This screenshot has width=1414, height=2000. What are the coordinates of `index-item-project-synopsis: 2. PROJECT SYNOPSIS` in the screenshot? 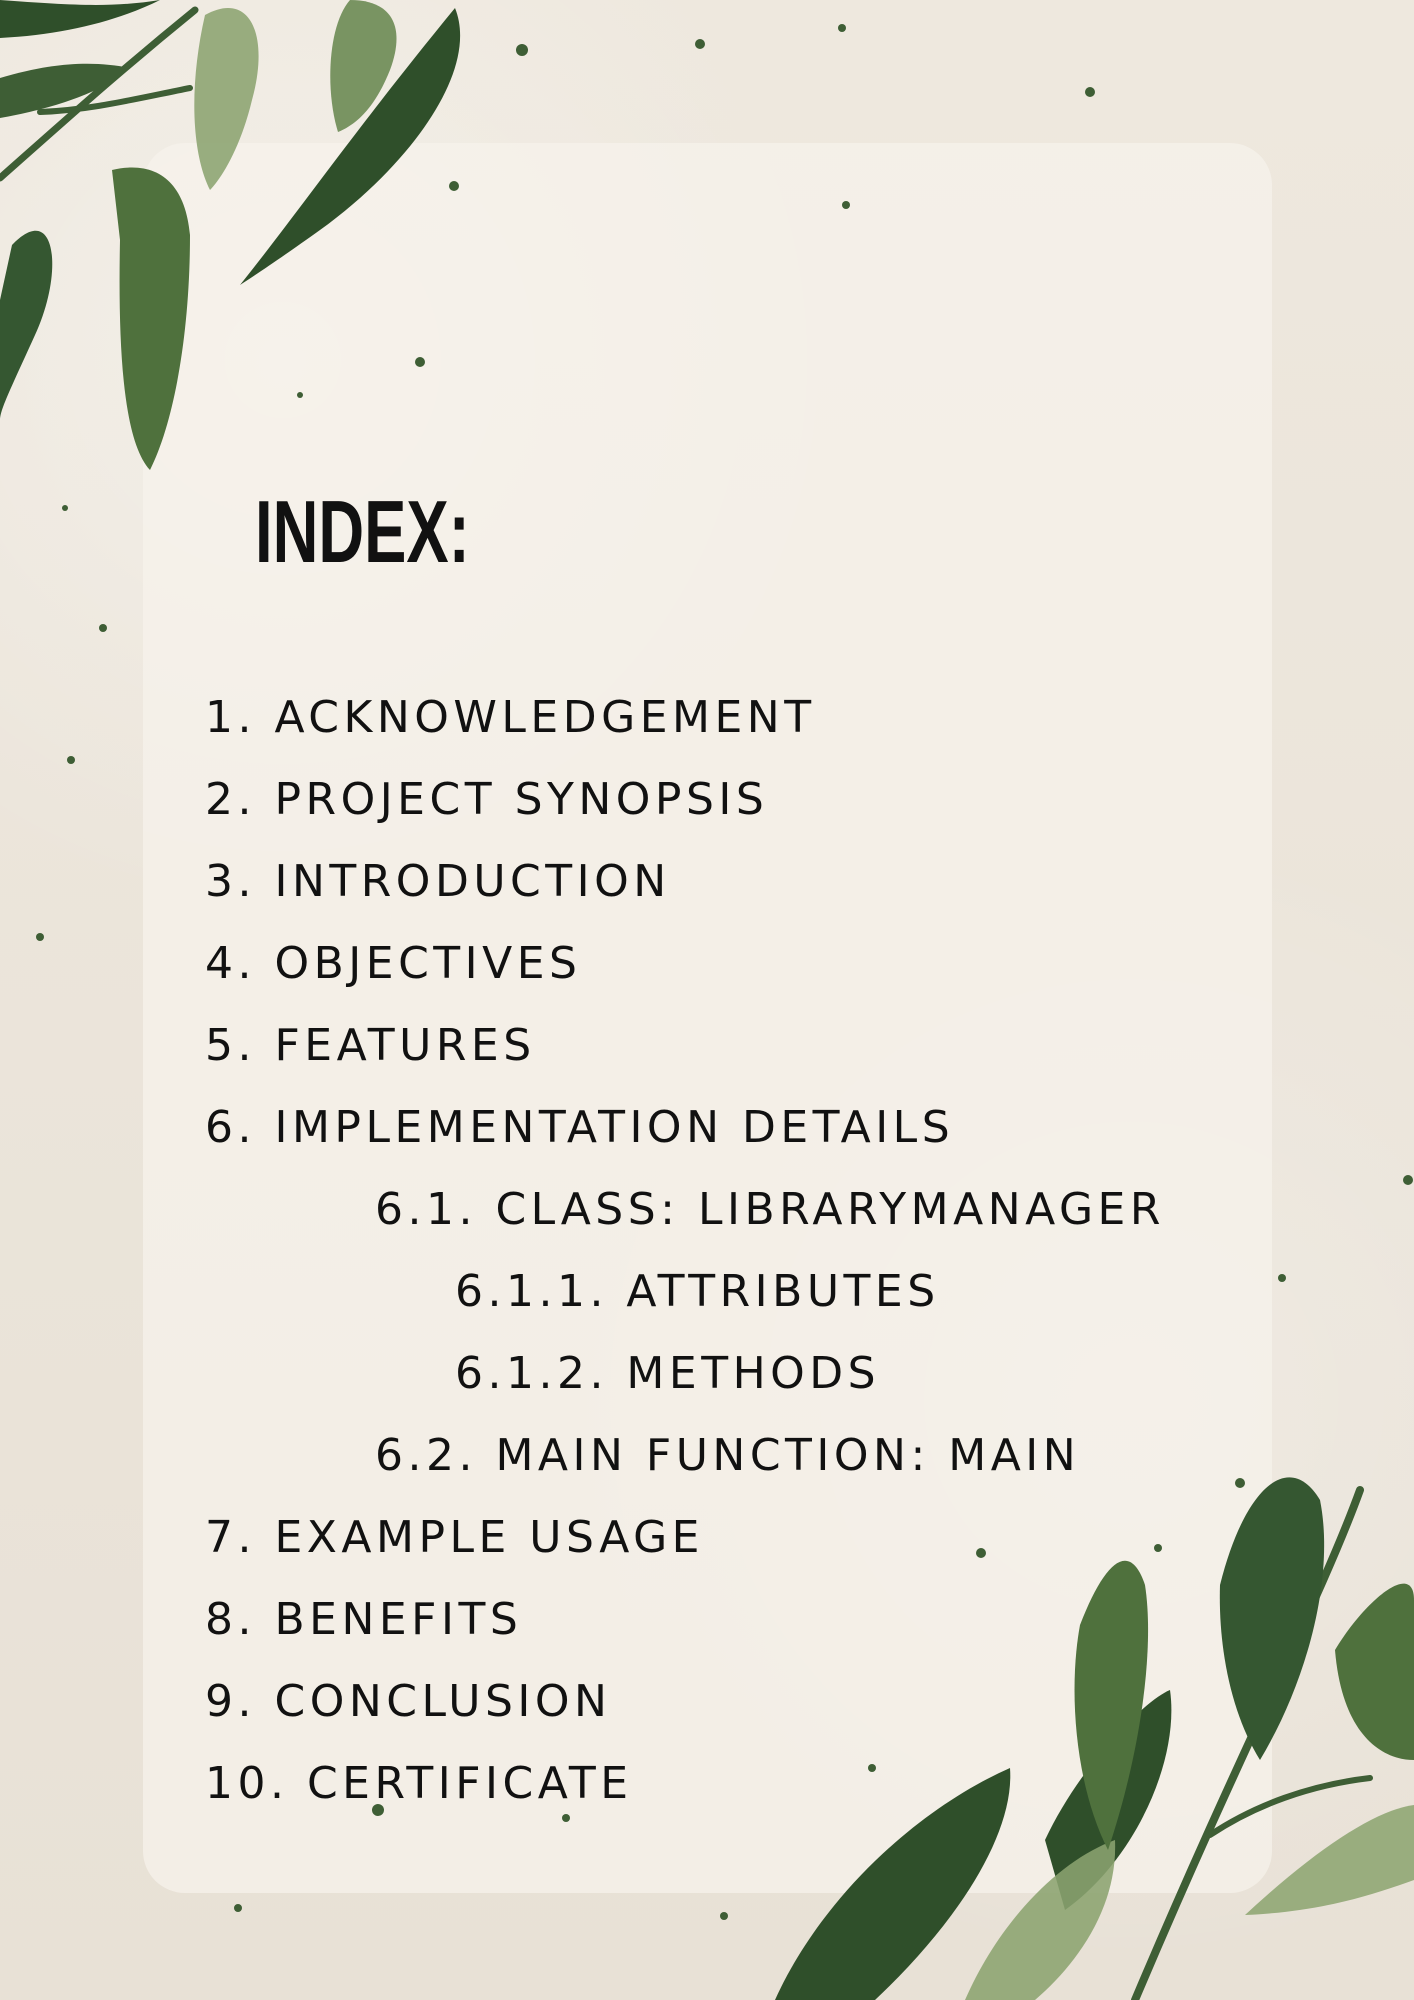 It's located at (487, 799).